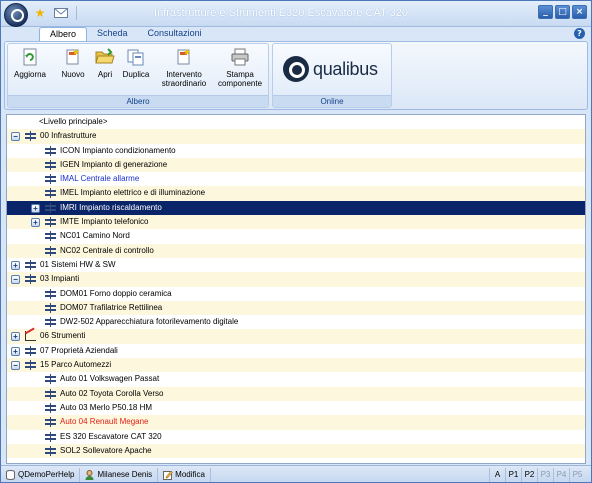 The width and height of the screenshot is (592, 483). I want to click on tree-row: NC02 Centrale di controllo, so click(296, 250).